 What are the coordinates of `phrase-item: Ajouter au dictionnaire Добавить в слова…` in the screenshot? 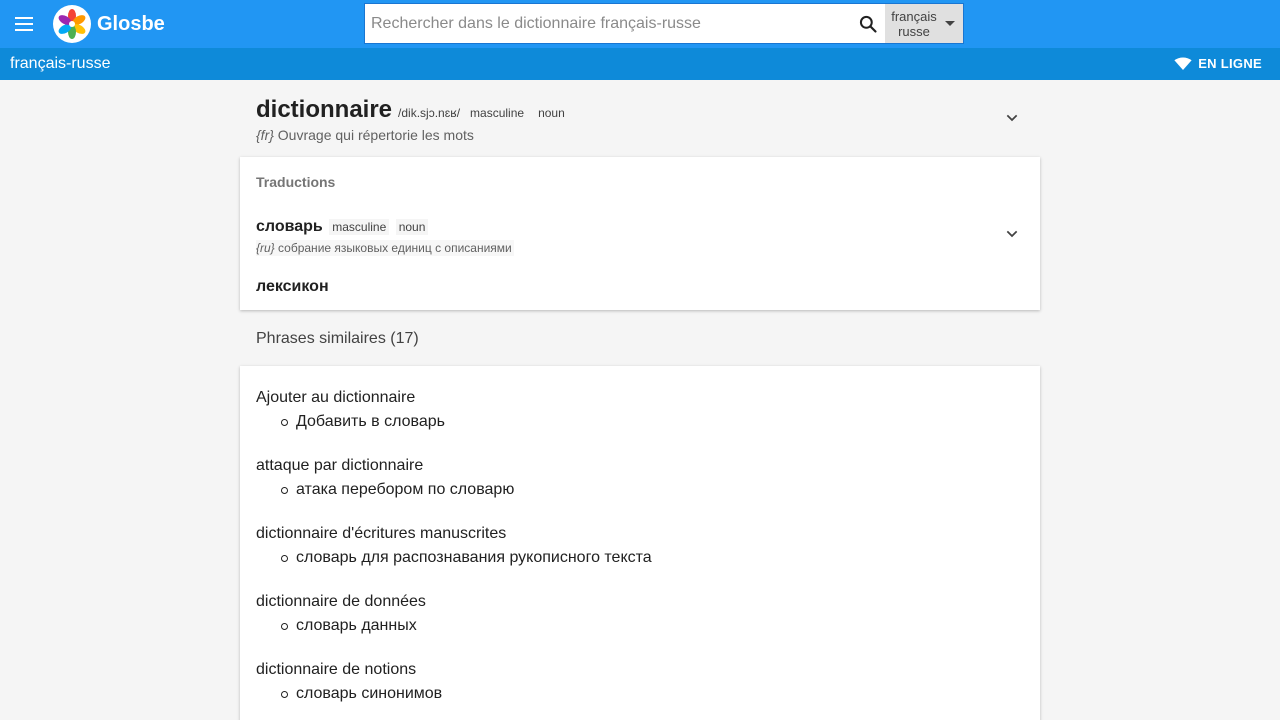 It's located at (640, 410).